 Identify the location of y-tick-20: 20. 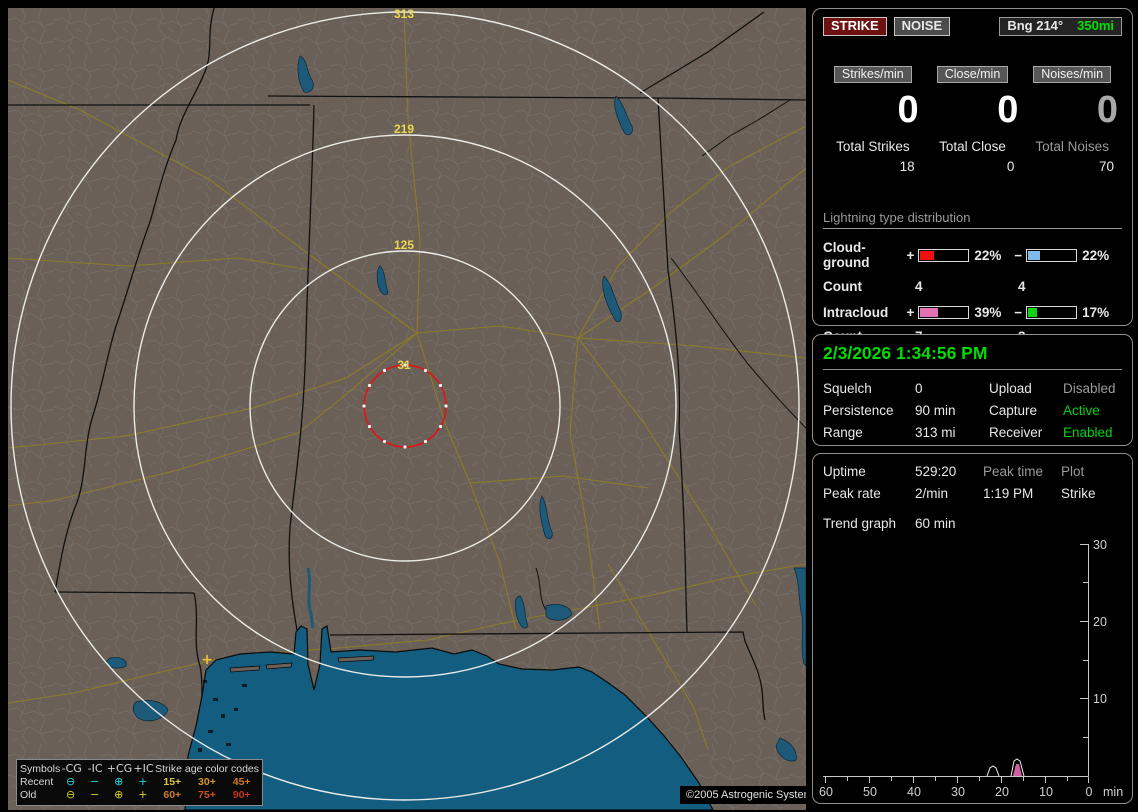
(1100, 622).